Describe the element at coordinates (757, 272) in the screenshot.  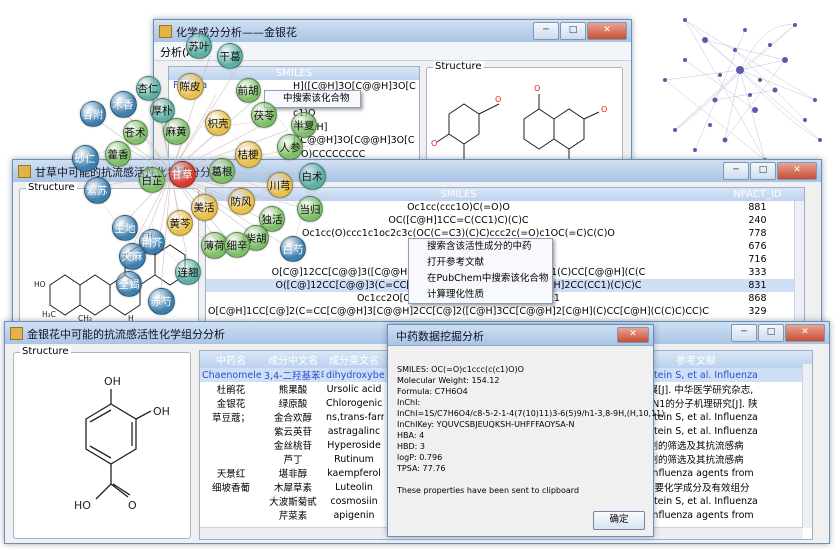
I see `id-cell: 333` at that location.